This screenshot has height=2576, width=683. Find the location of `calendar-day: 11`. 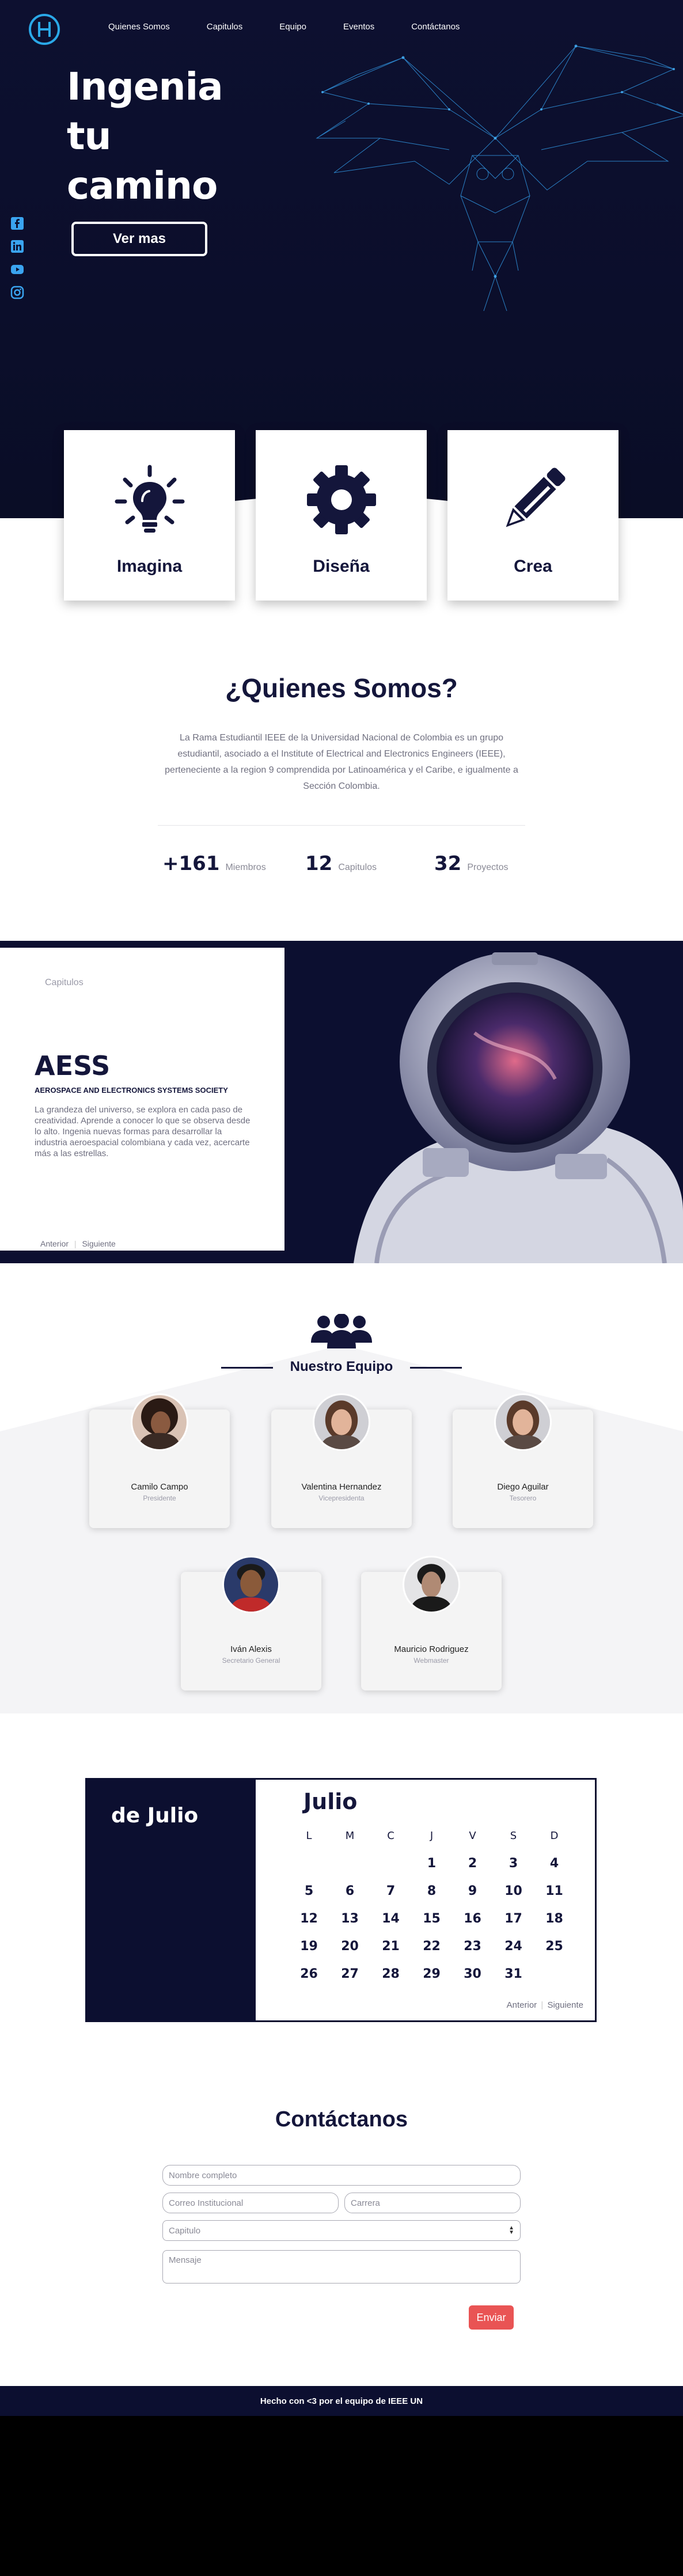

calendar-day: 11 is located at coordinates (554, 1891).